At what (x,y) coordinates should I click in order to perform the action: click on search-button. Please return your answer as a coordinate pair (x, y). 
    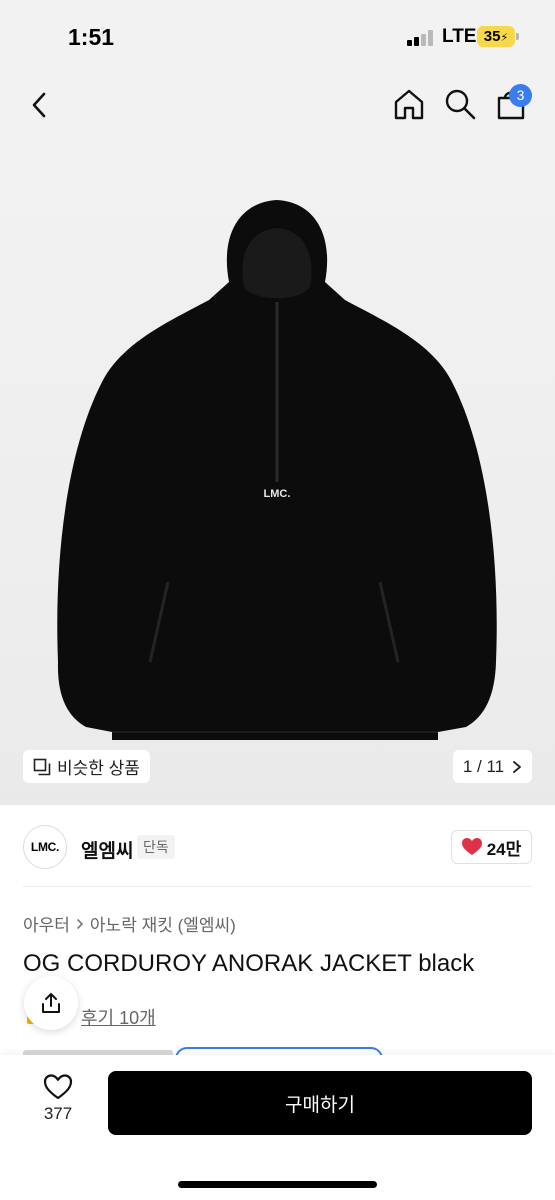
    Looking at the image, I should click on (460, 104).